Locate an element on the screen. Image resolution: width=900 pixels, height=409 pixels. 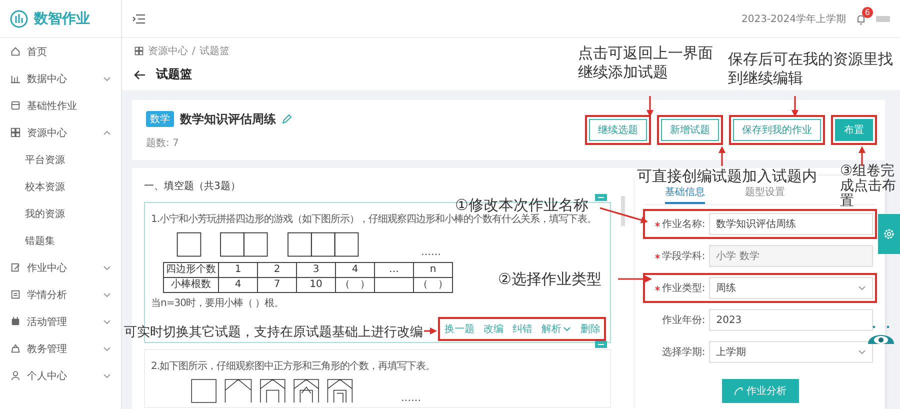
tab: 基础信息 is located at coordinates (685, 193).